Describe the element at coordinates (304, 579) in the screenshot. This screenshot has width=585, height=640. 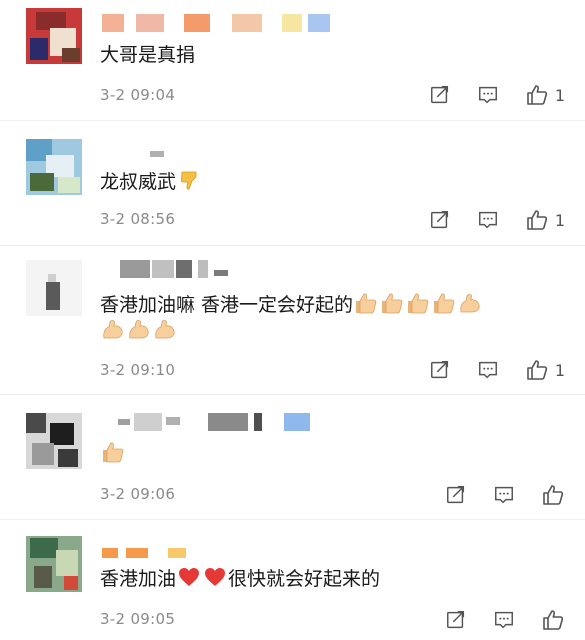
I see `comment-text-part: 很快就会好起来的` at that location.